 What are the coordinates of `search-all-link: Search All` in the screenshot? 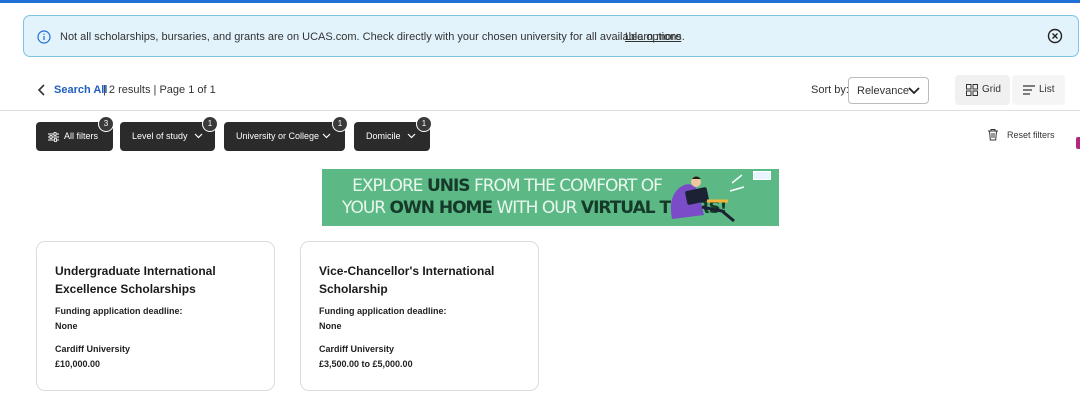 It's located at (80, 90).